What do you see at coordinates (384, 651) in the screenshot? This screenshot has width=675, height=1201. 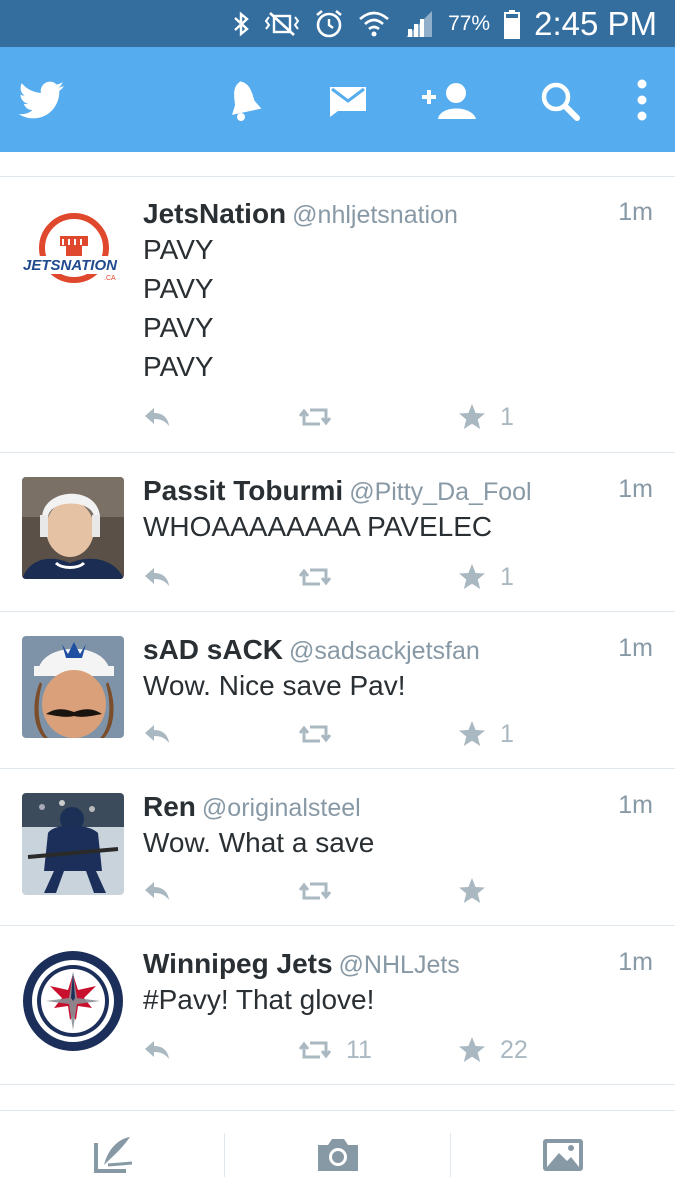 I see `tweet-author-handle: @sadsackjetsfan` at bounding box center [384, 651].